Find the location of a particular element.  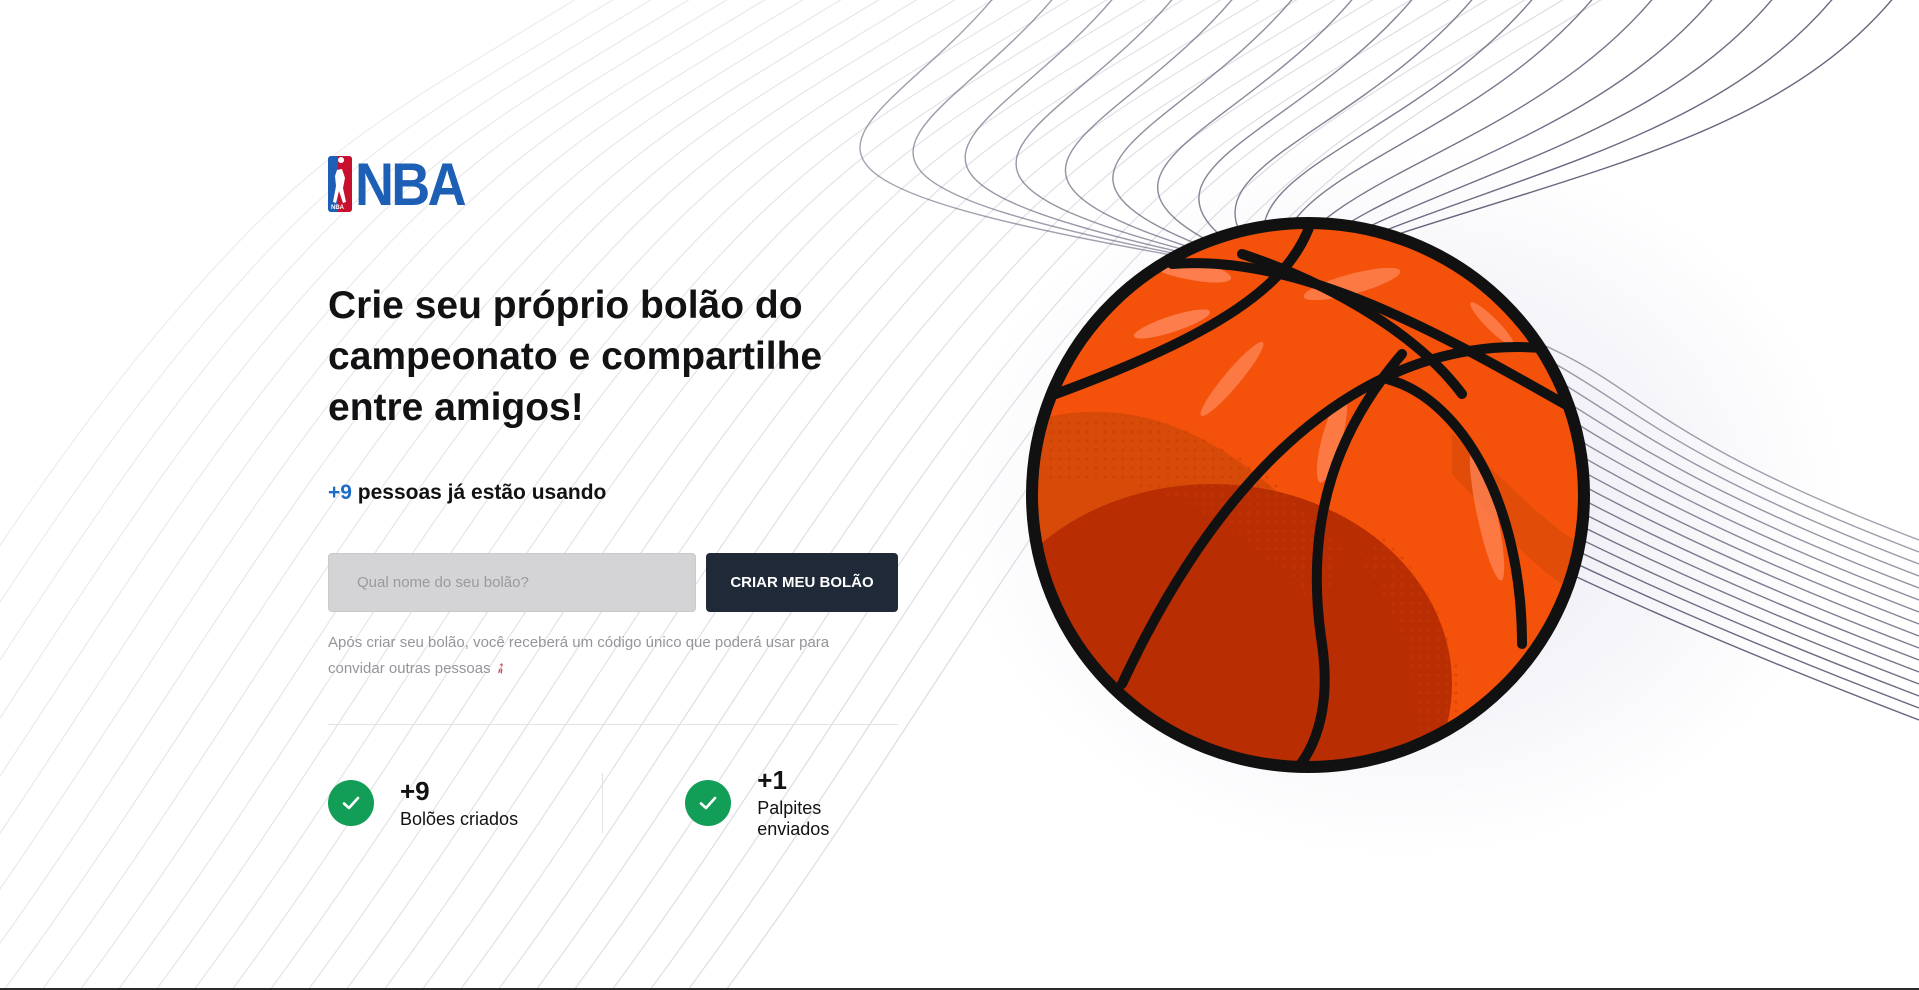

create-pool-form: CRIAR MEU BOLÃO is located at coordinates (613, 582).